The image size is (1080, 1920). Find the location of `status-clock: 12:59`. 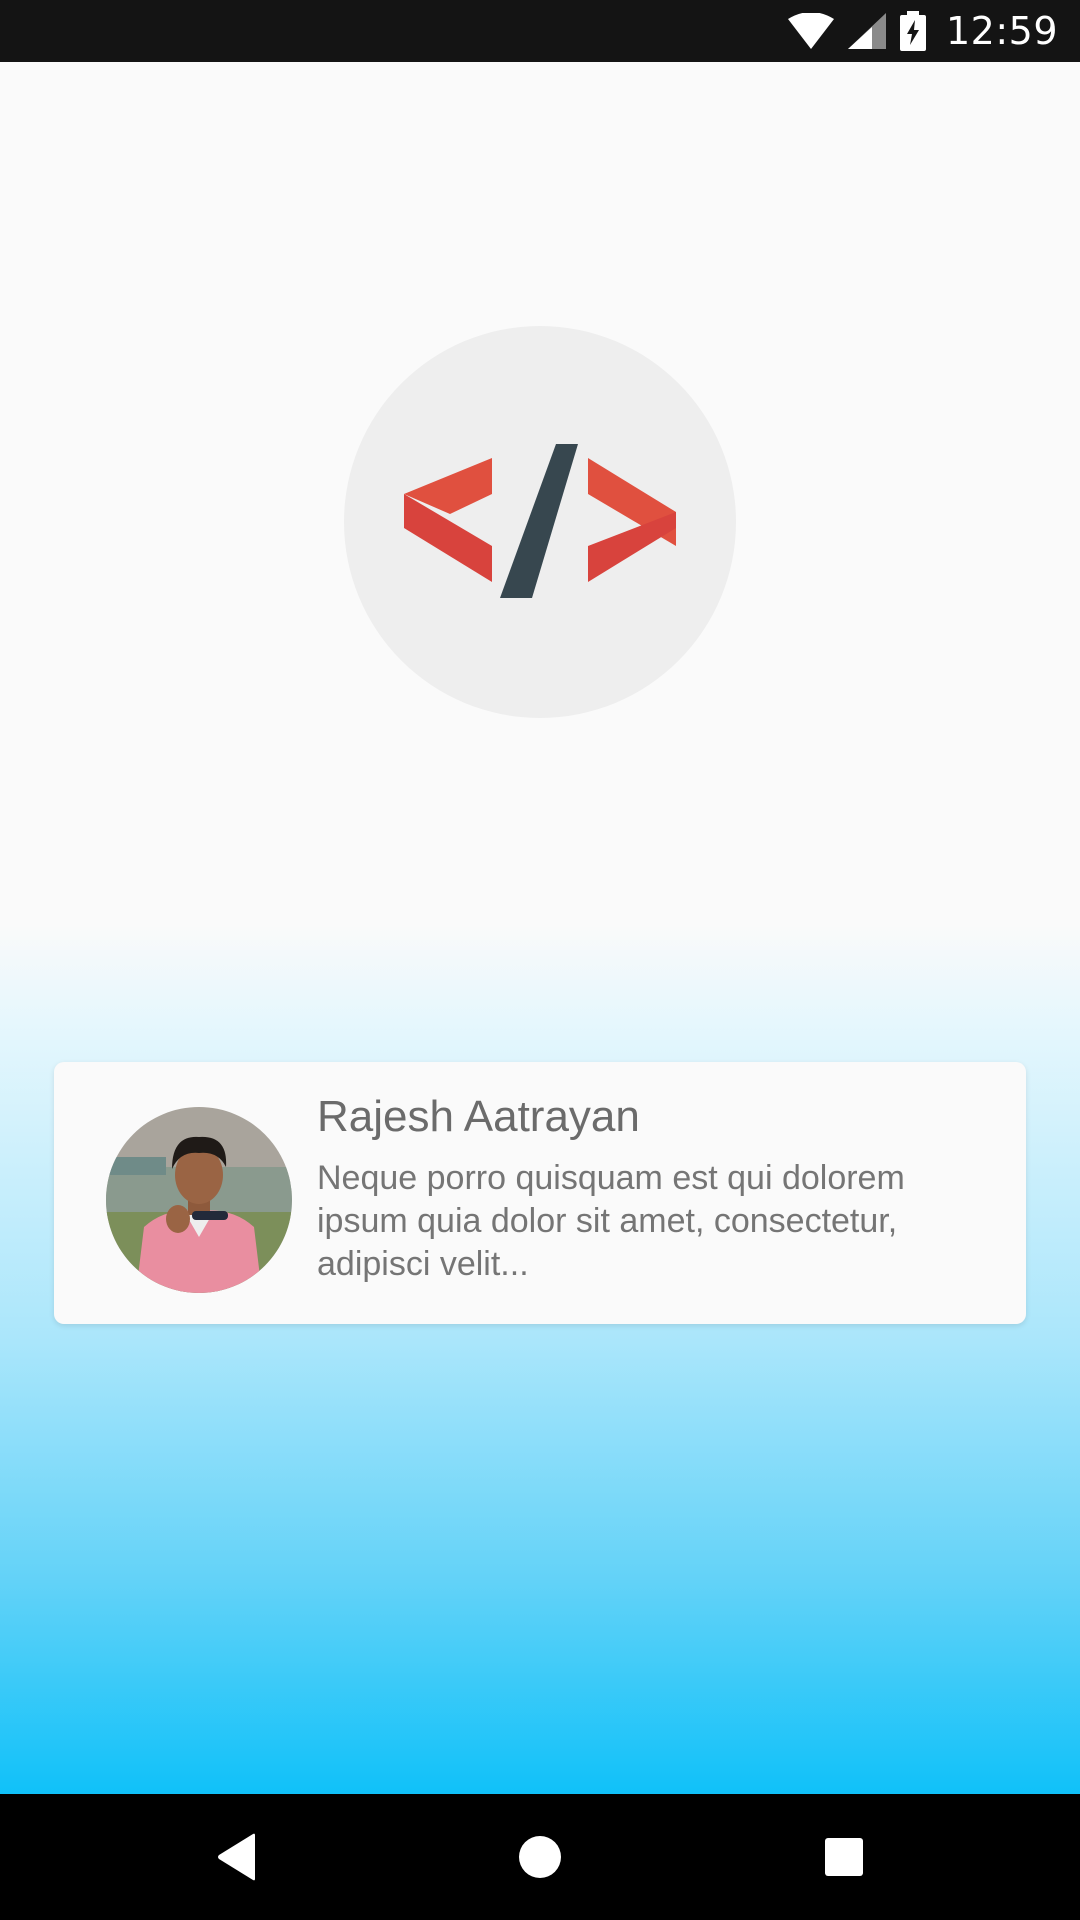

status-clock: 12:59 is located at coordinates (1001, 31).